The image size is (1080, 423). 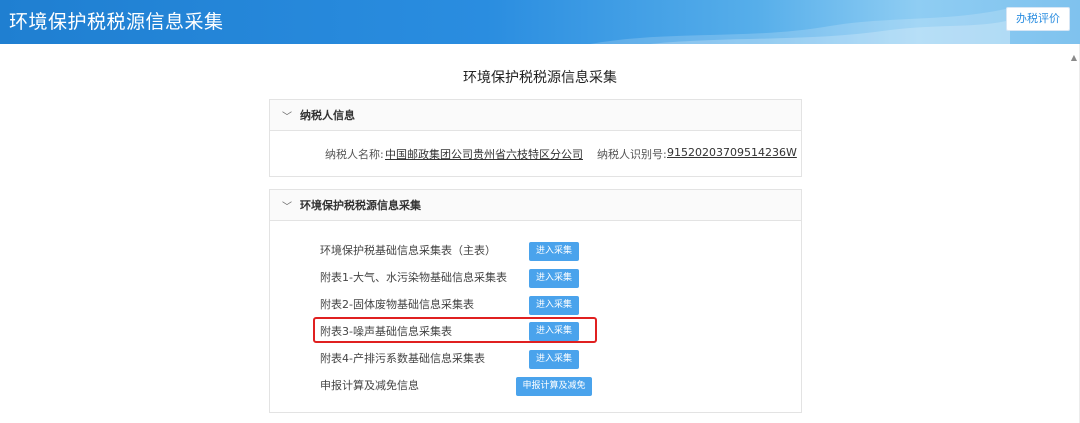 What do you see at coordinates (1038, 19) in the screenshot?
I see `rate-service-button: 办税评价` at bounding box center [1038, 19].